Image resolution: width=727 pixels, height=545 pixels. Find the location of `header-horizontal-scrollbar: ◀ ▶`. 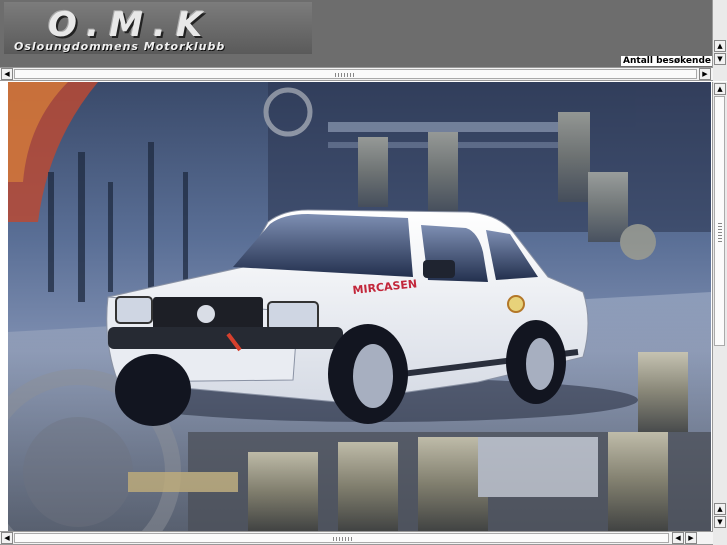

header-horizontal-scrollbar: ◀ ▶ is located at coordinates (356, 74).